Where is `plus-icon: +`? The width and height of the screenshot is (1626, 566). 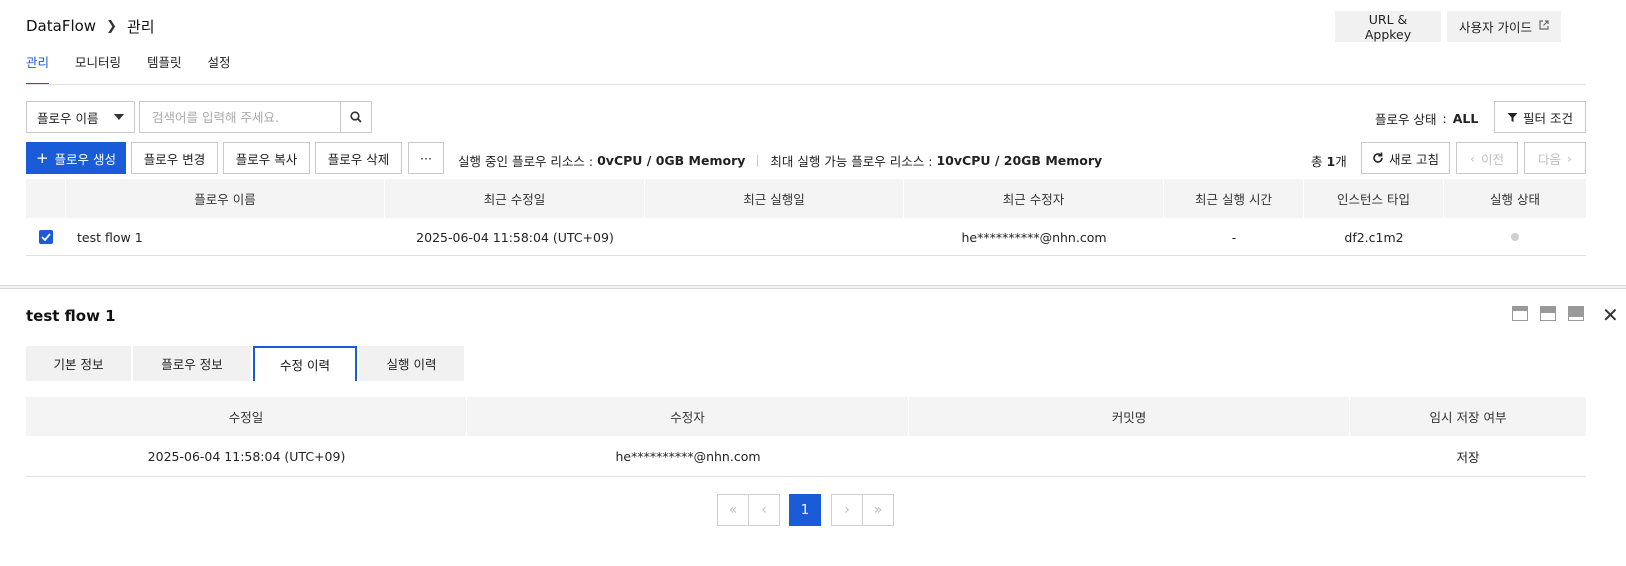
plus-icon: + is located at coordinates (42, 158).